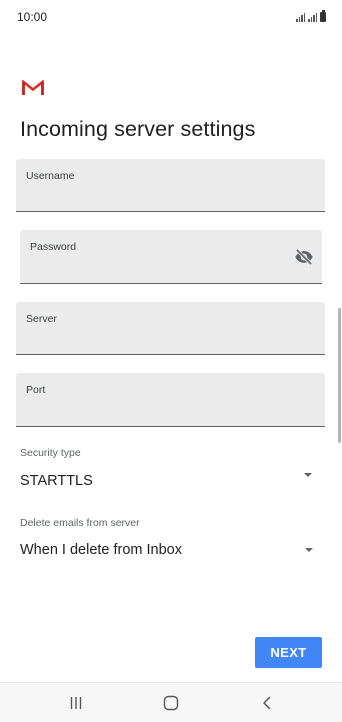 The image size is (342, 722). Describe the element at coordinates (101, 550) in the screenshot. I see `delete-emails-value: When I delete from Inbox` at that location.